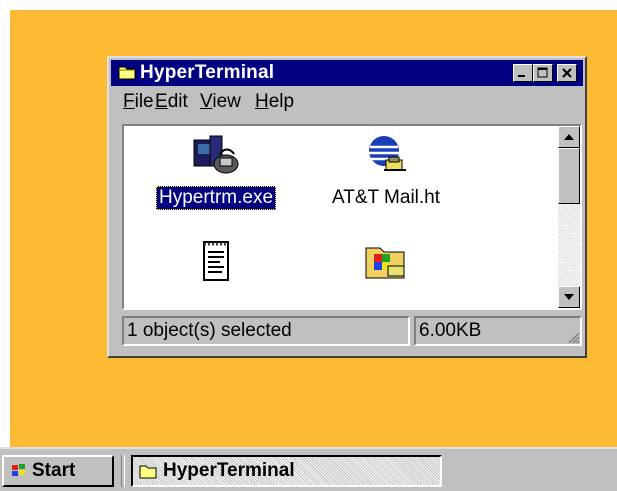  Describe the element at coordinates (385, 263) in the screenshot. I see `program-folder-icon` at that location.